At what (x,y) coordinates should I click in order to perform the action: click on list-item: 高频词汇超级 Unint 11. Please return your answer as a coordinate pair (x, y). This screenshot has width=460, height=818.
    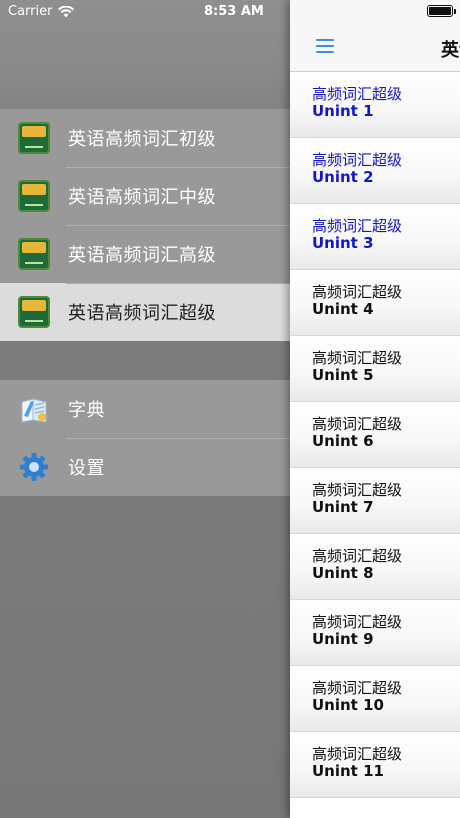
    Looking at the image, I should click on (375, 765).